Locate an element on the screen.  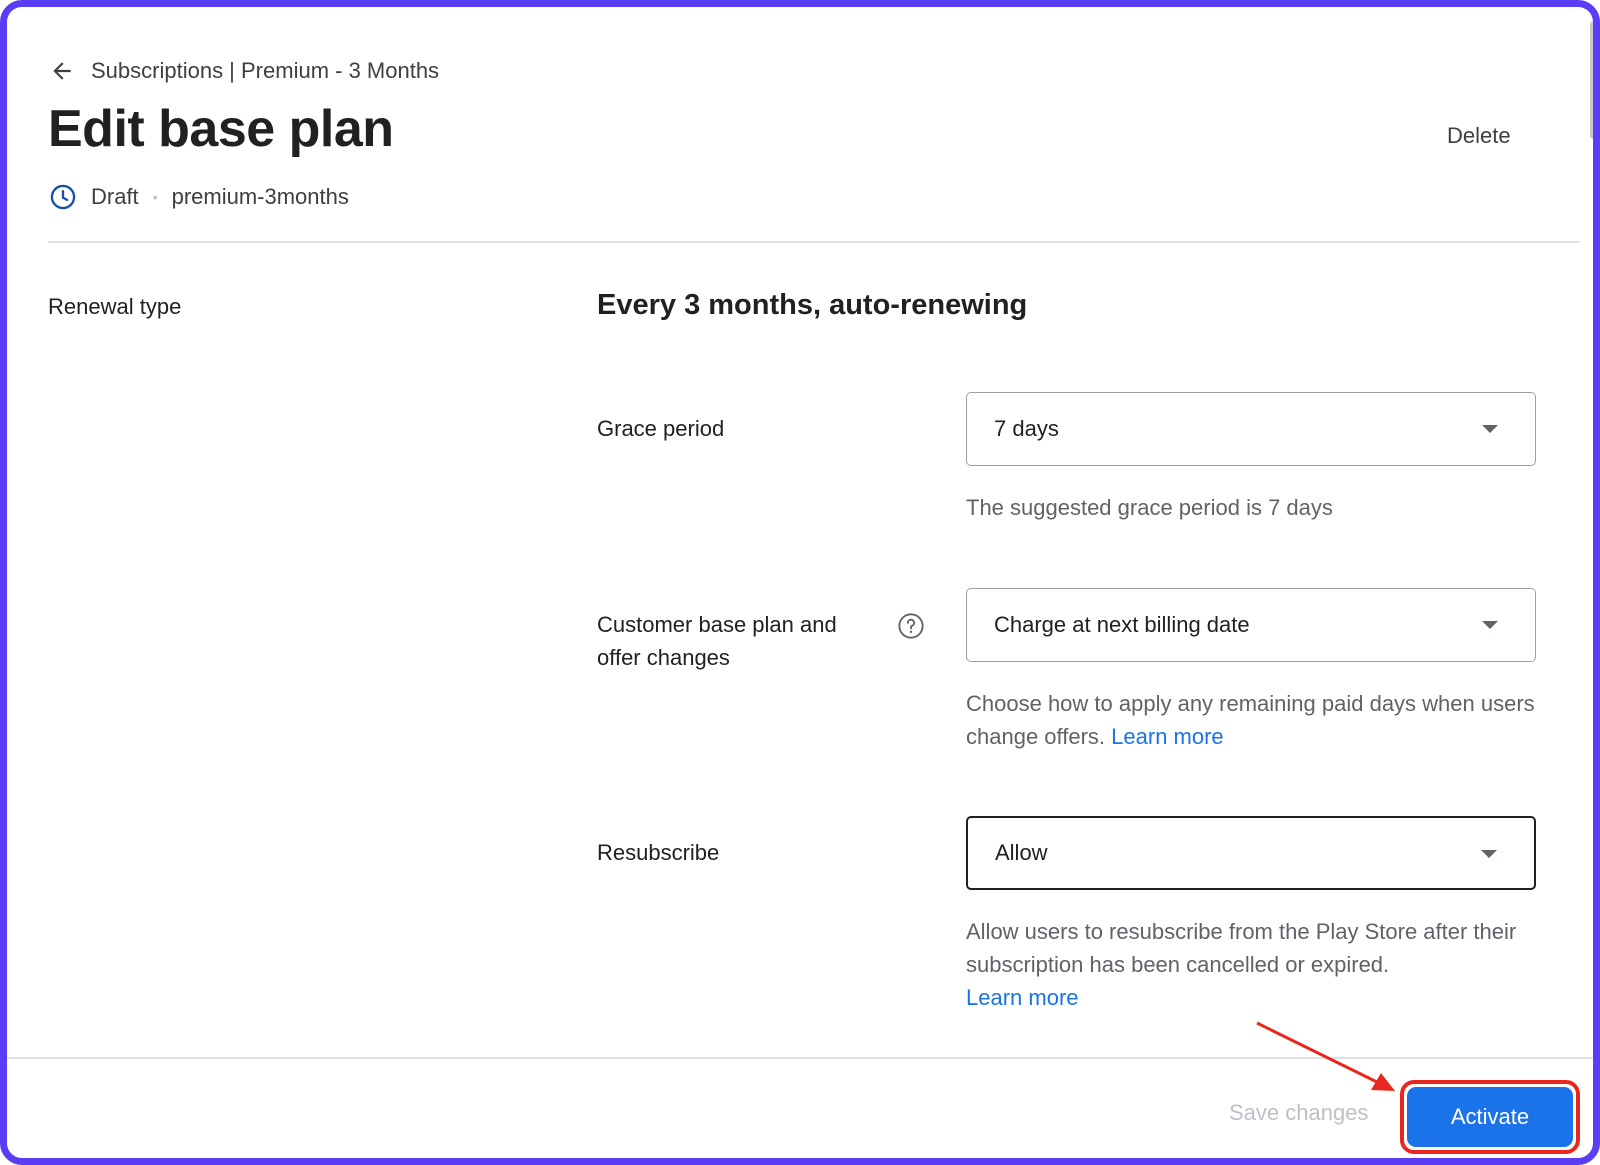
annotation-arrow-icon is located at coordinates (1325, 1056).